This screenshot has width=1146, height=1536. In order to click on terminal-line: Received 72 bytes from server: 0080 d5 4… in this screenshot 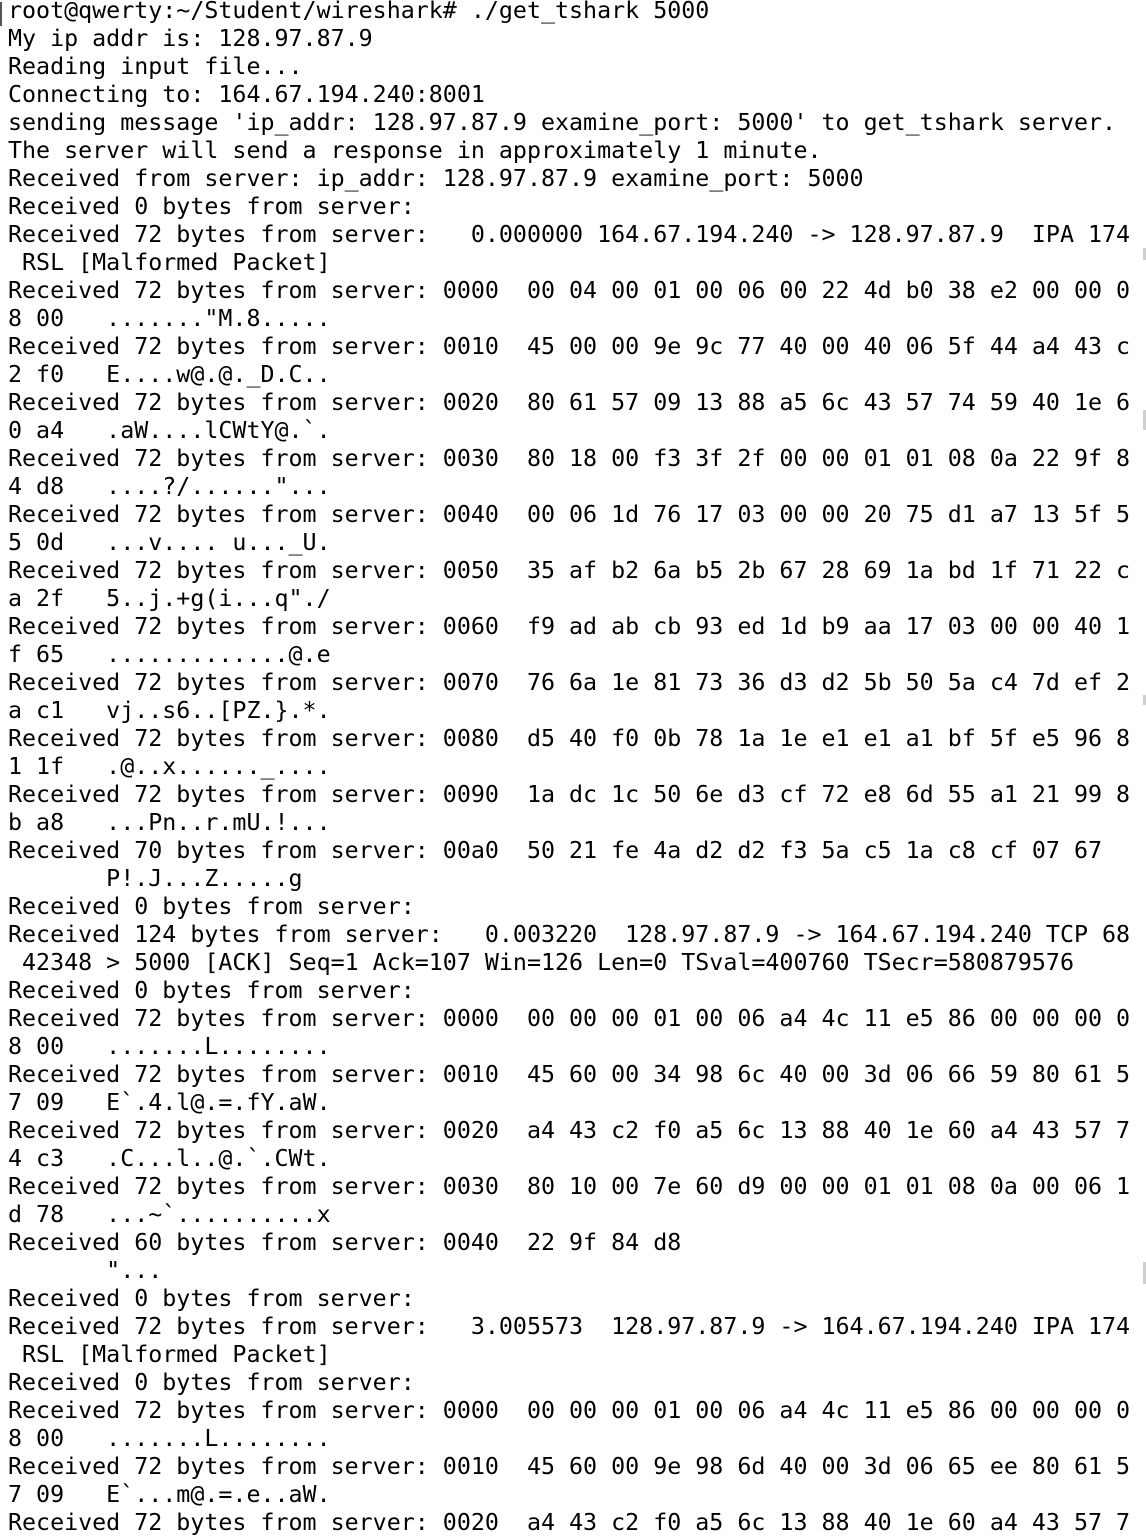, I will do `click(569, 738)`.